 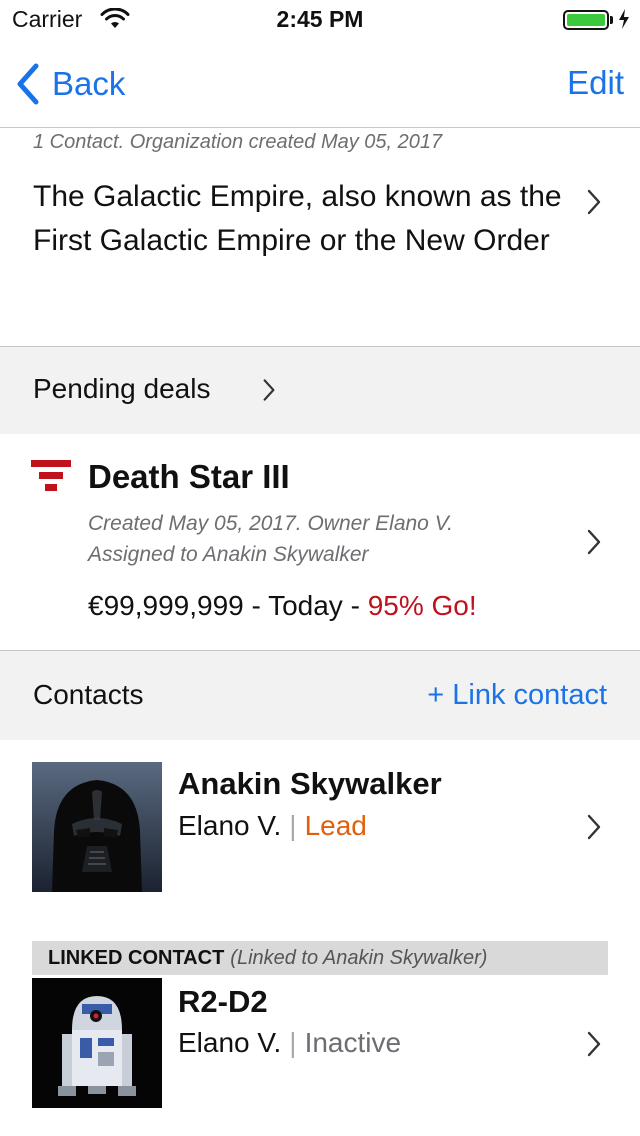 I want to click on contact-details: Elano V. | Inactive, so click(x=289, y=1043).